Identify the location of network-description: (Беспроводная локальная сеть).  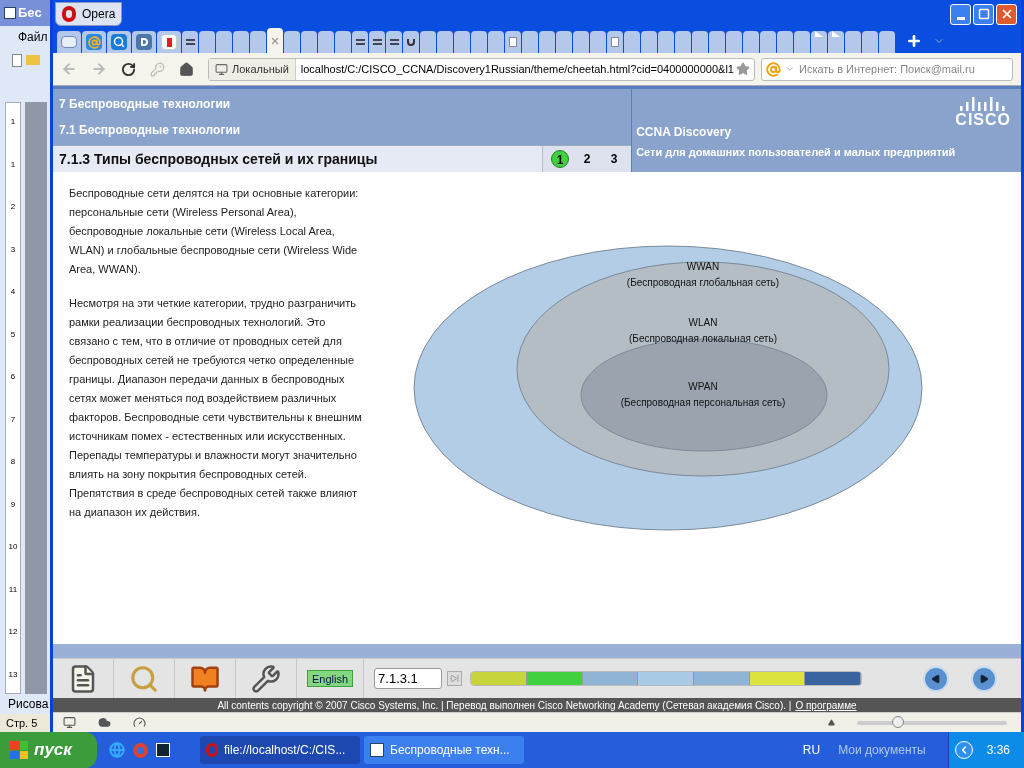
(703, 339).